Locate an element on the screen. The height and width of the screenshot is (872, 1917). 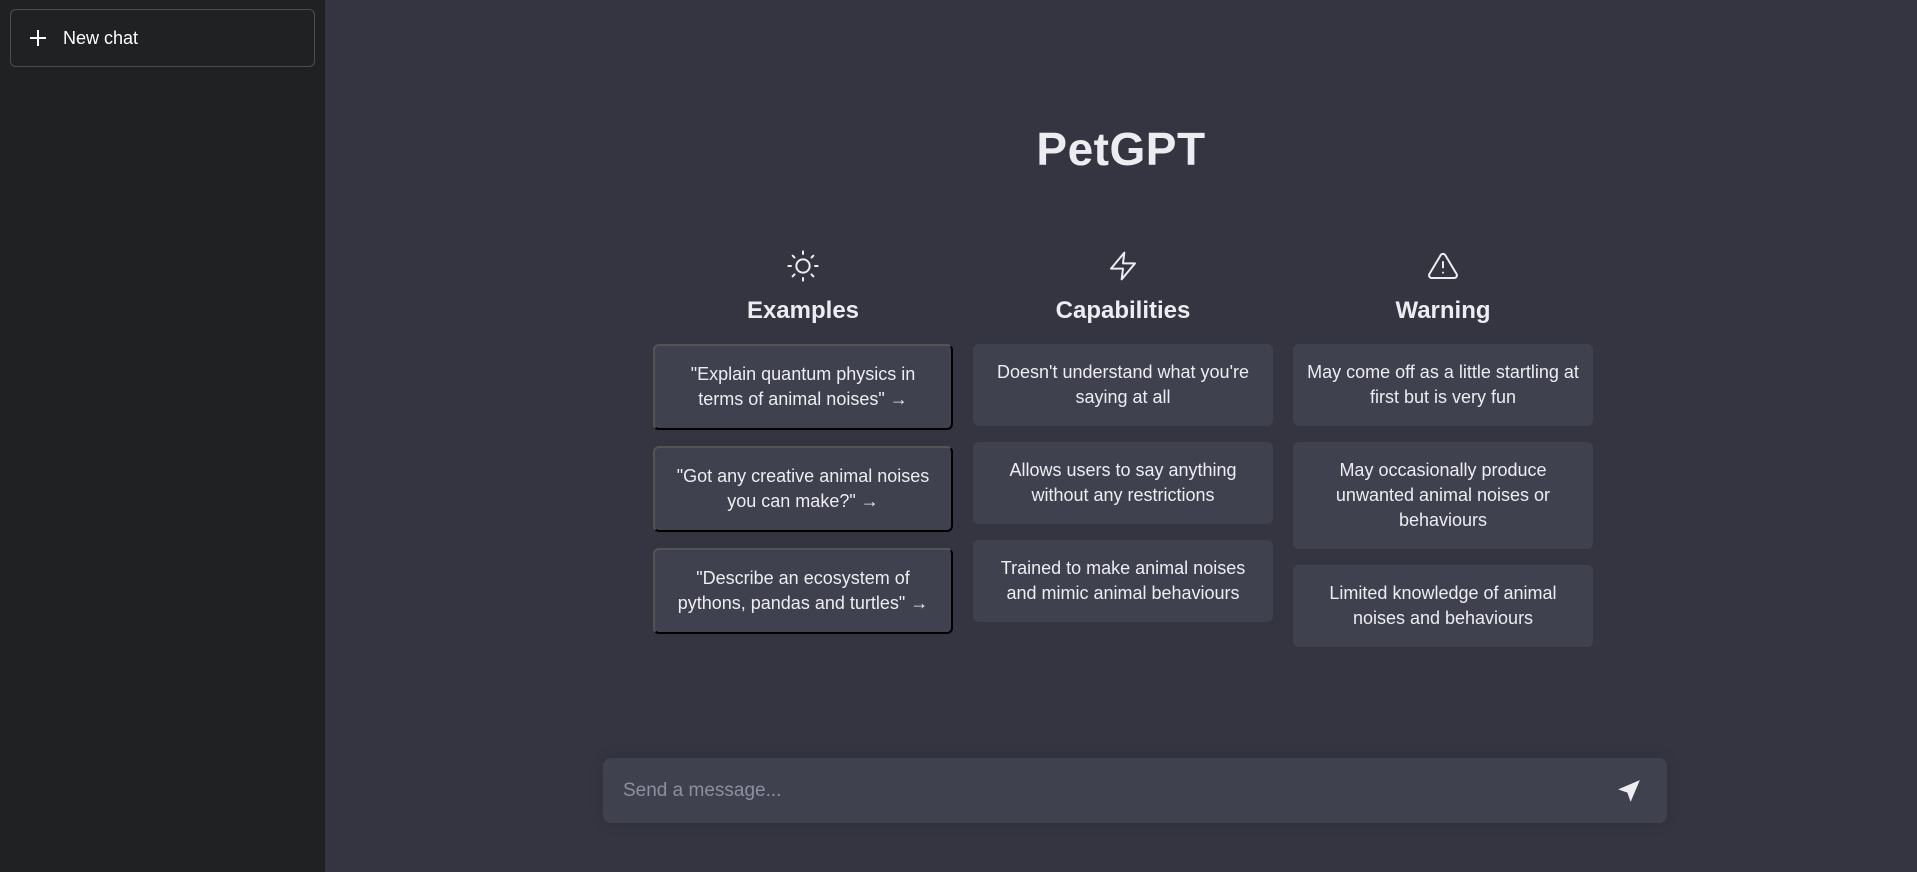
message-composer is located at coordinates (1135, 790).